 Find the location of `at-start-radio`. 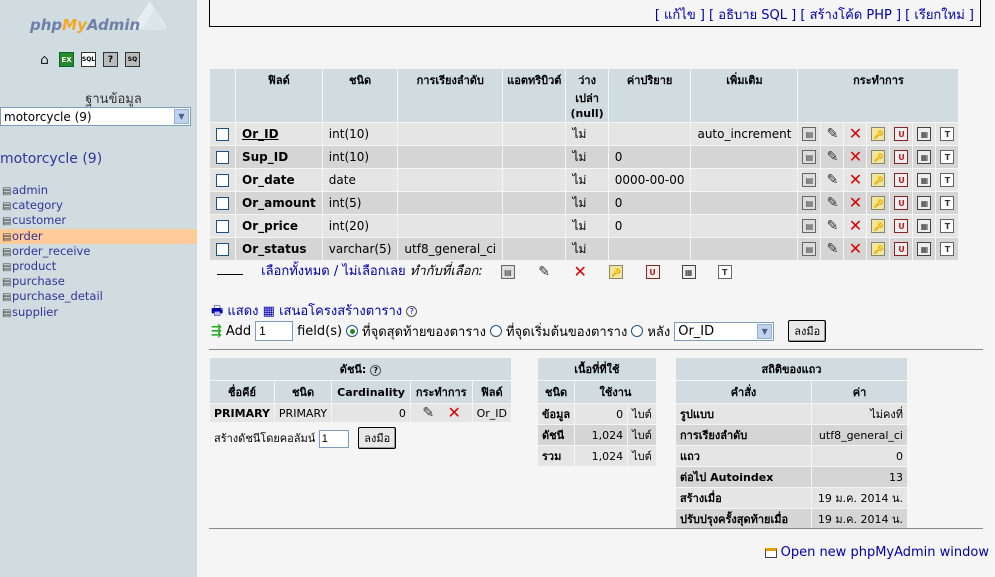

at-start-radio is located at coordinates (495, 331).